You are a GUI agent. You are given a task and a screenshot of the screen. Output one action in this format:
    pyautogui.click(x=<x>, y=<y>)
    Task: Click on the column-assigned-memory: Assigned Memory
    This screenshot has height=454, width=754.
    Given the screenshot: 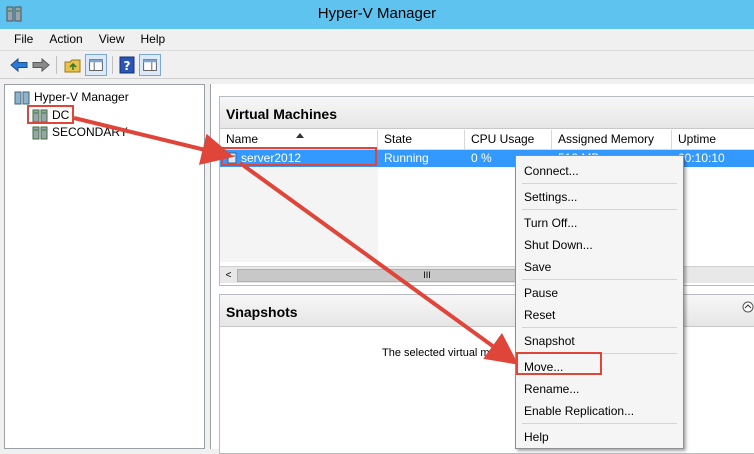 What is the action you would take?
    pyautogui.click(x=612, y=139)
    